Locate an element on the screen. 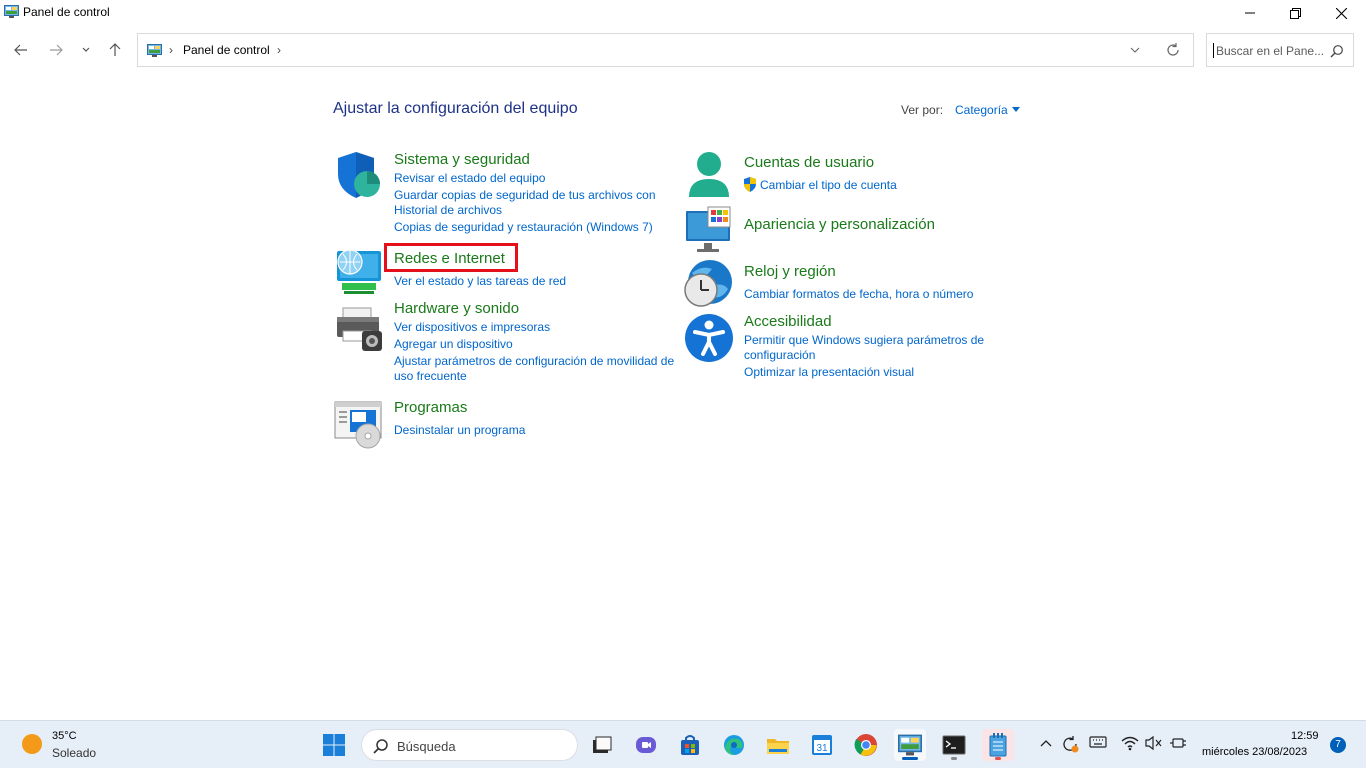 The width and height of the screenshot is (1366, 768). arrow-right-icon is located at coordinates (56, 50).